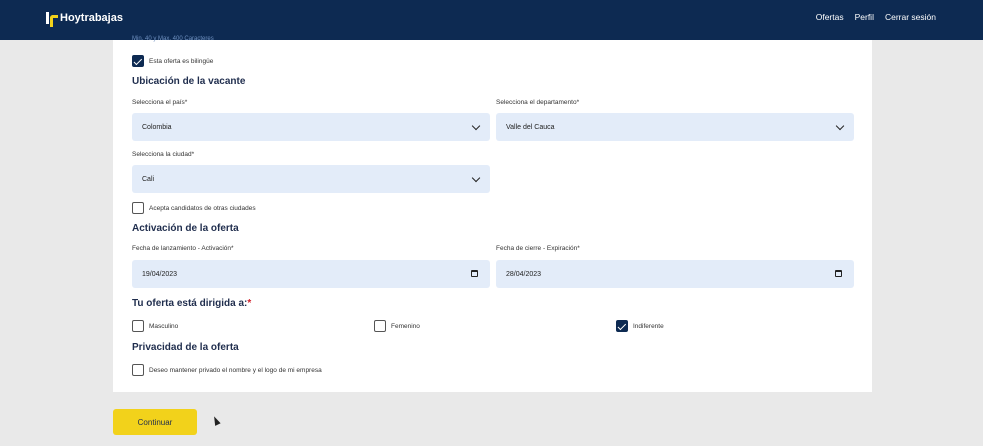  I want to click on department-select: Valle del Cauca, so click(675, 127).